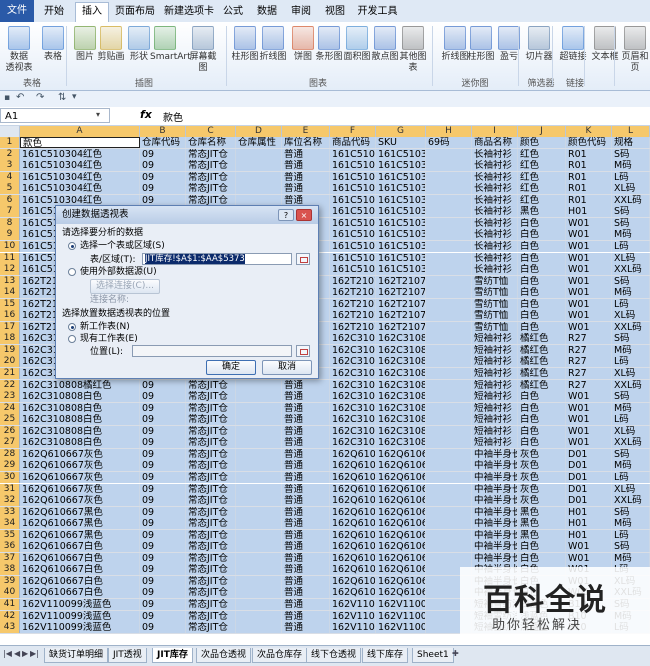 The image size is (650, 666). I want to click on row-header: 30, so click(10, 477).